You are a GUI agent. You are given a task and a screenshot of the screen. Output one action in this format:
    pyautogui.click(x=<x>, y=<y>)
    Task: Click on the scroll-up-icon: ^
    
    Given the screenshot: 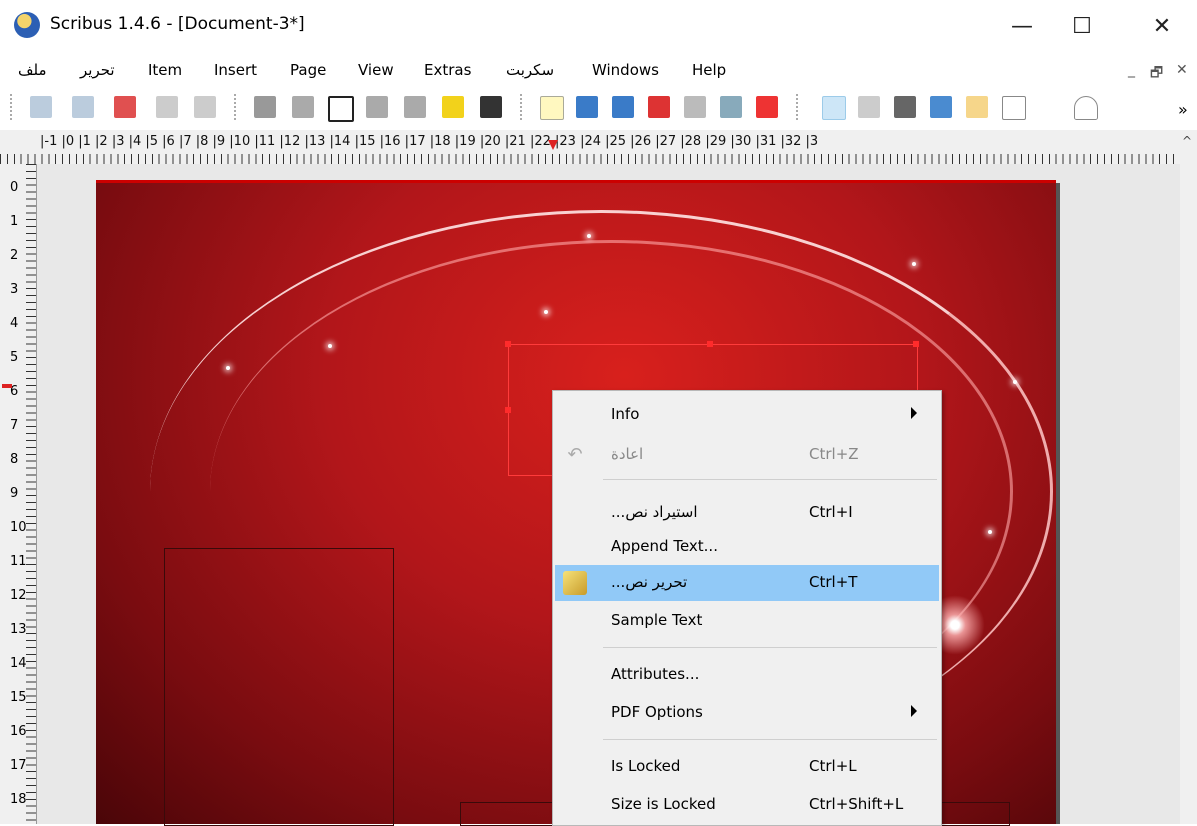 What is the action you would take?
    pyautogui.click(x=1187, y=141)
    